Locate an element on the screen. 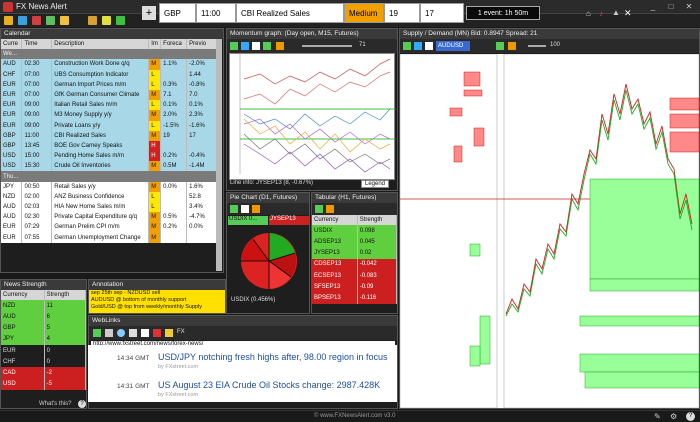  calendar-row: EUR 09:00 Private Loans y/y L -1.5% -1.6% is located at coordinates (110, 125).